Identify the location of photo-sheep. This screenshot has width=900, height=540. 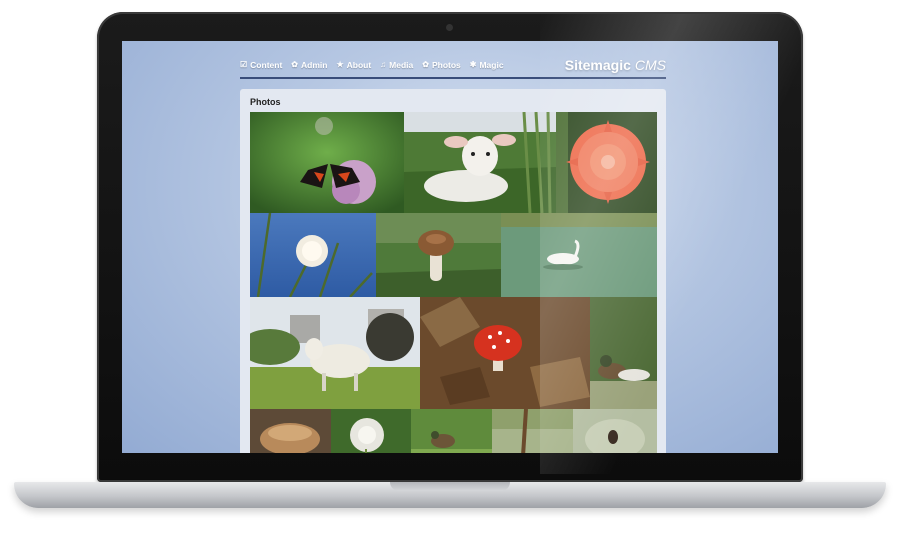
(335, 353).